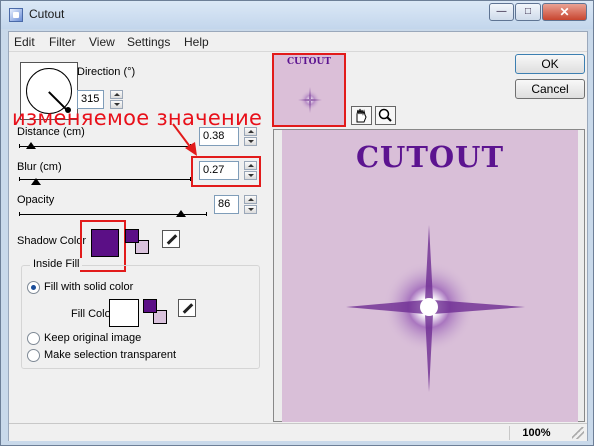 The image size is (594, 446). What do you see at coordinates (102, 42) in the screenshot?
I see `menu-view: View` at bounding box center [102, 42].